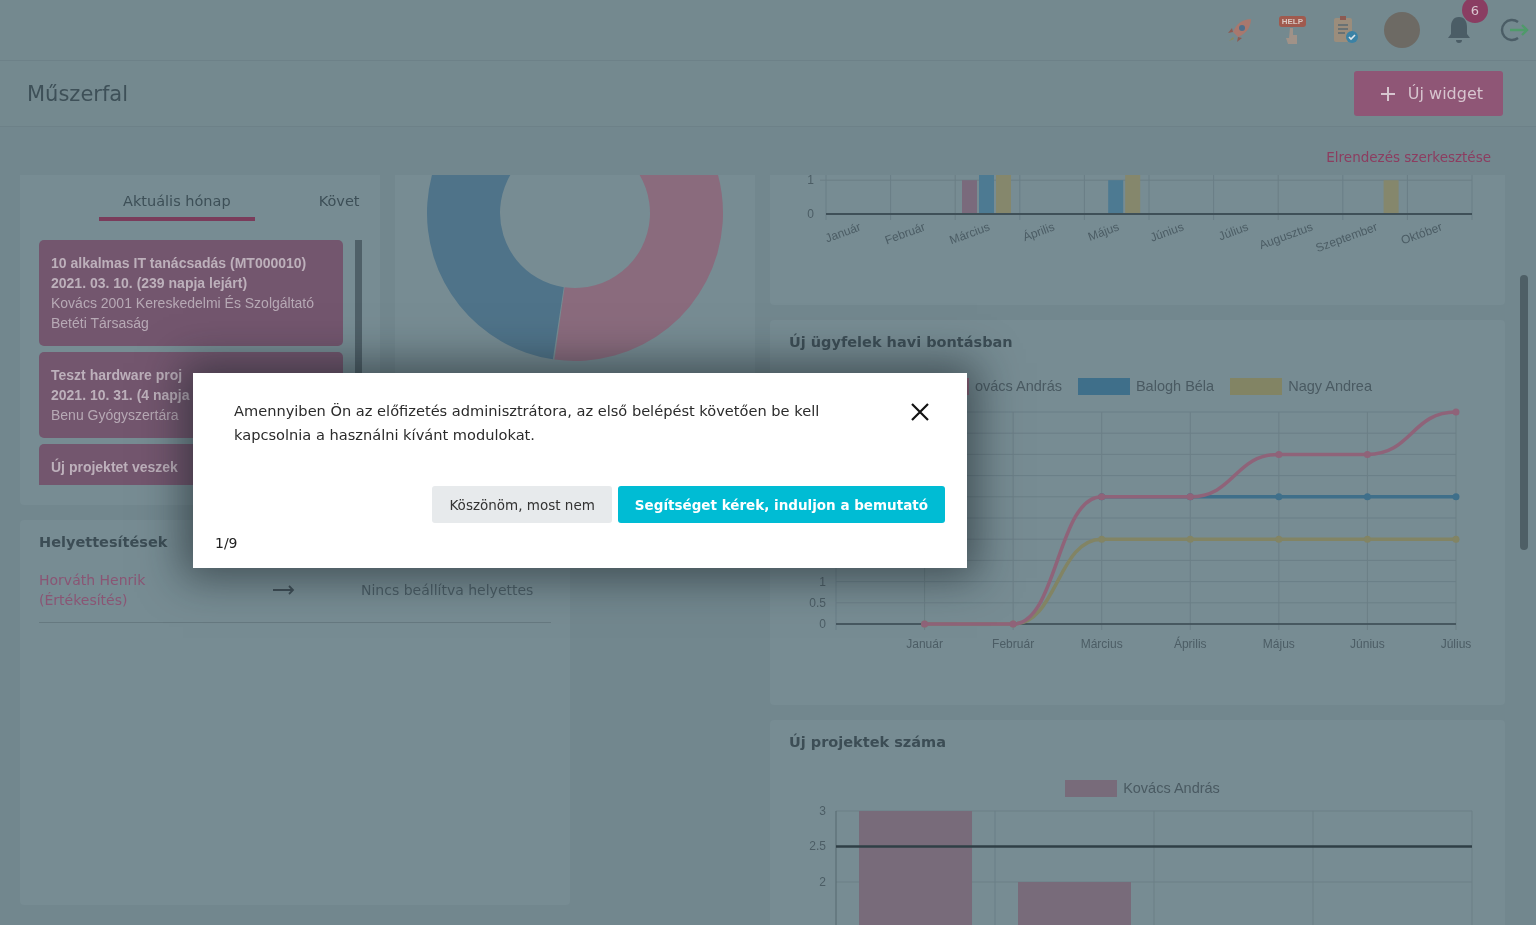 Image resolution: width=1536 pixels, height=925 pixels. What do you see at coordinates (1514, 30) in the screenshot?
I see `logout-icon` at bounding box center [1514, 30].